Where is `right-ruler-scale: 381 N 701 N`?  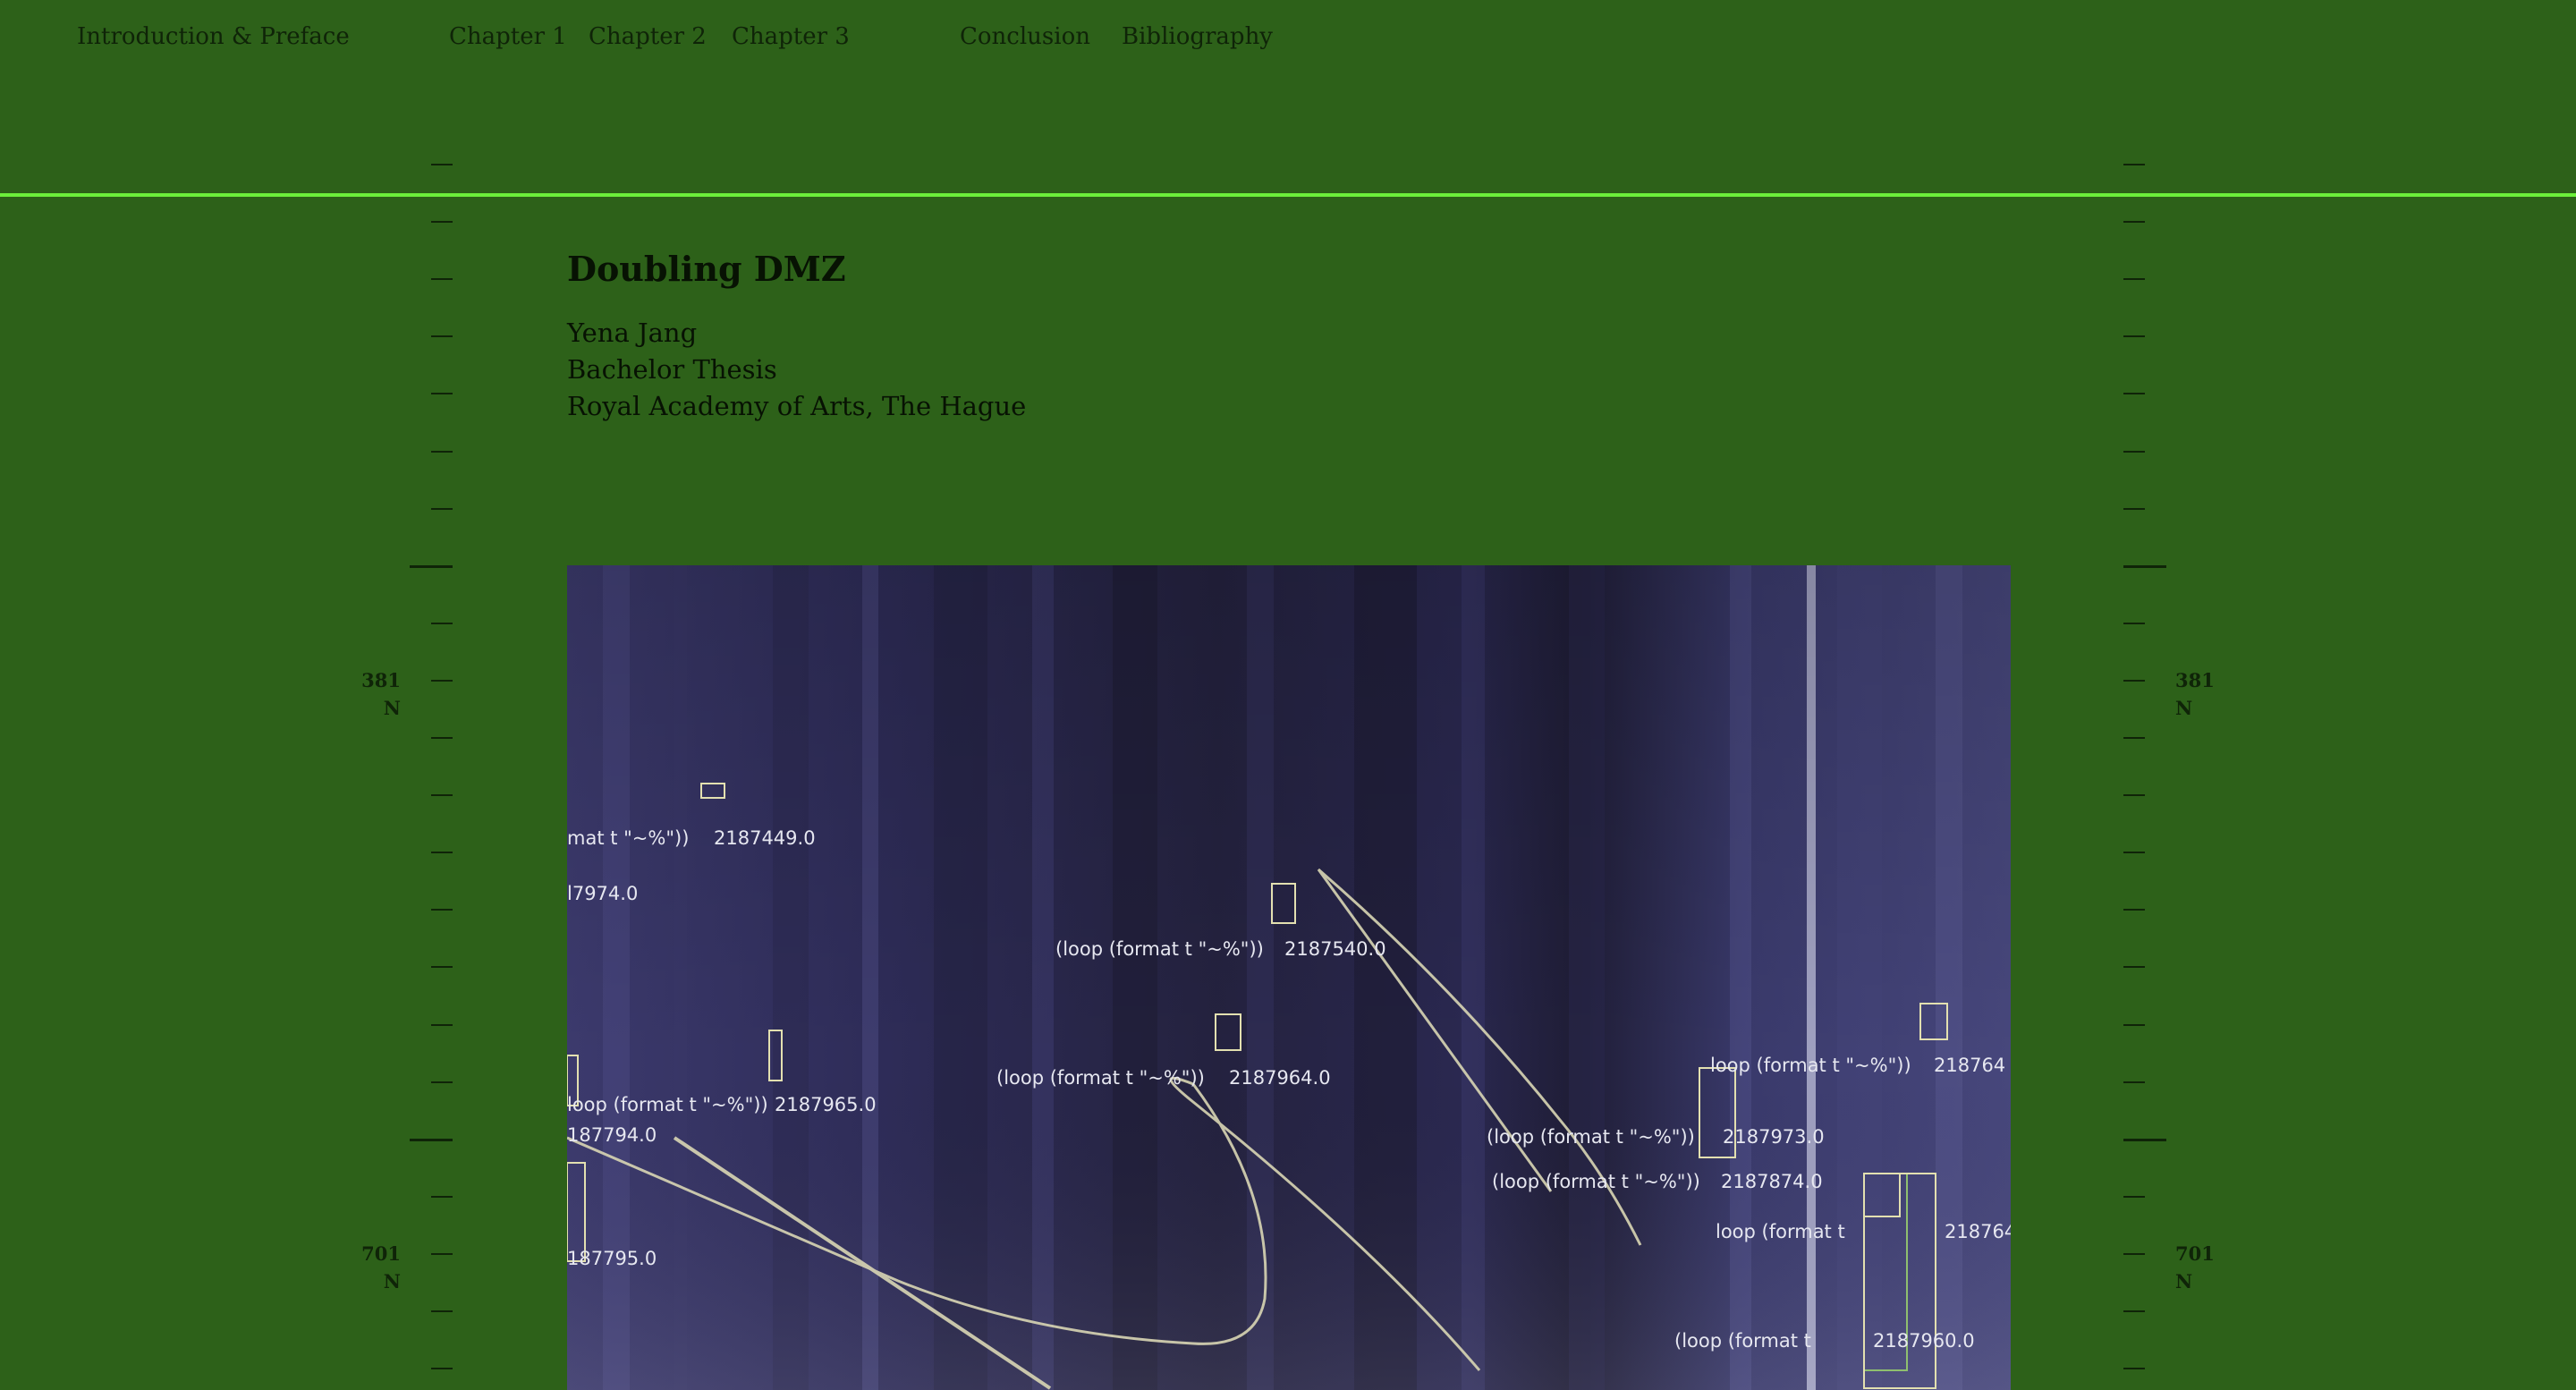
right-ruler-scale: 381 N 701 N is located at coordinates (2227, 695).